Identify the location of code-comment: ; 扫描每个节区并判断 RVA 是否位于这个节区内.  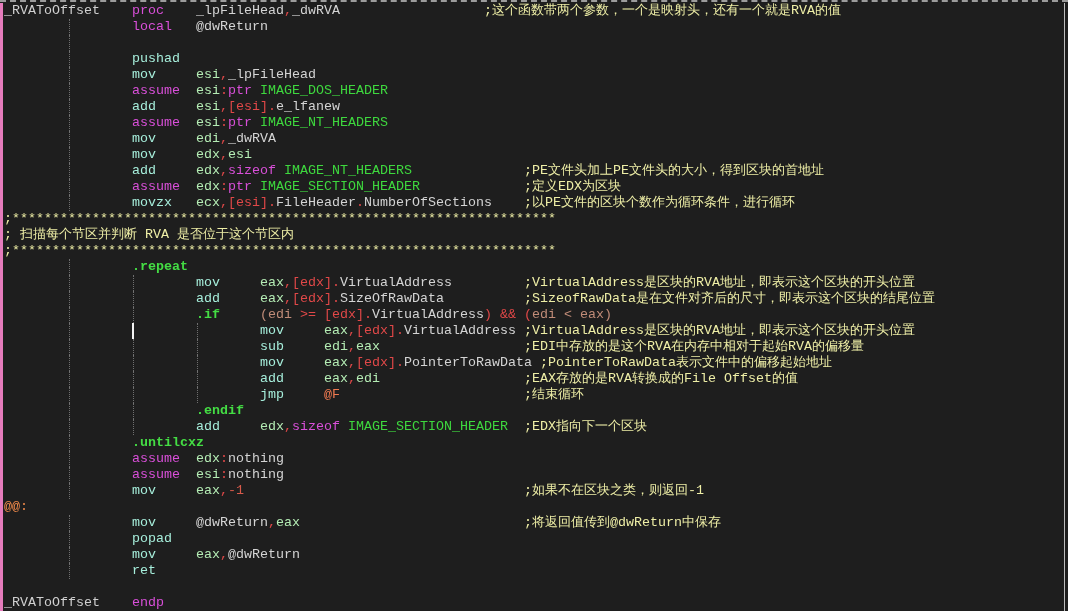
(149, 235).